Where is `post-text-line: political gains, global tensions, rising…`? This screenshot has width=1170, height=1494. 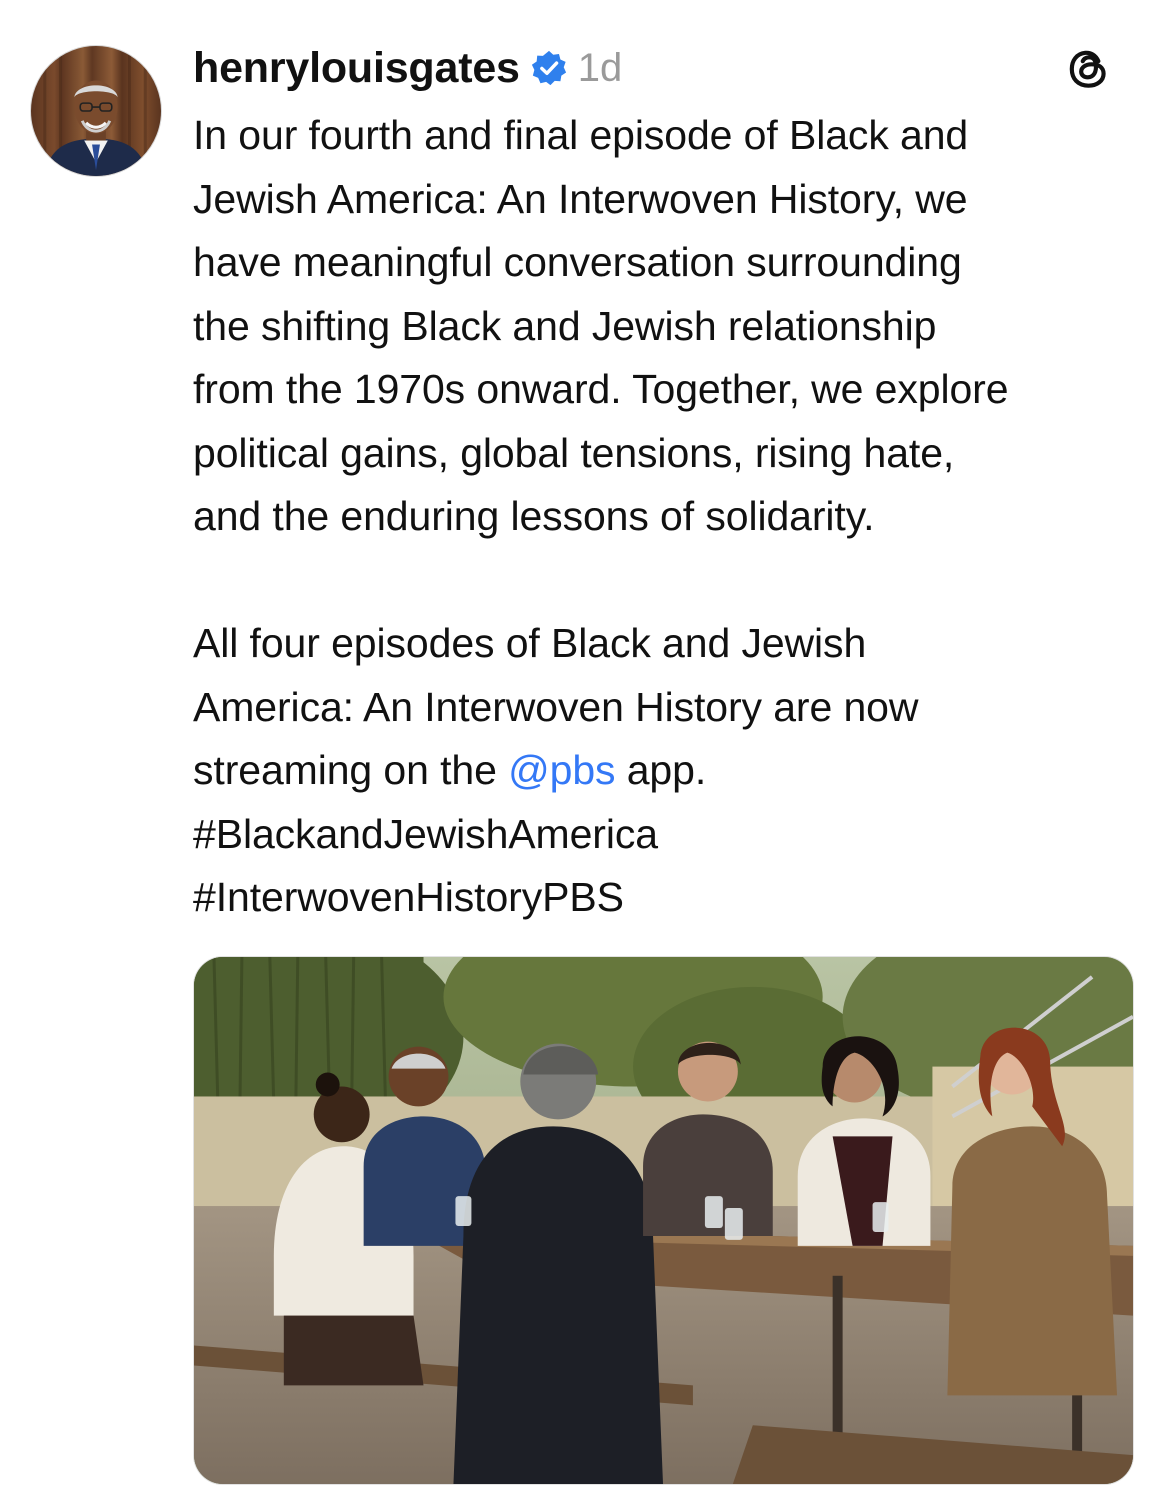
post-text-line: political gains, global tensions, rising… is located at coordinates (574, 452).